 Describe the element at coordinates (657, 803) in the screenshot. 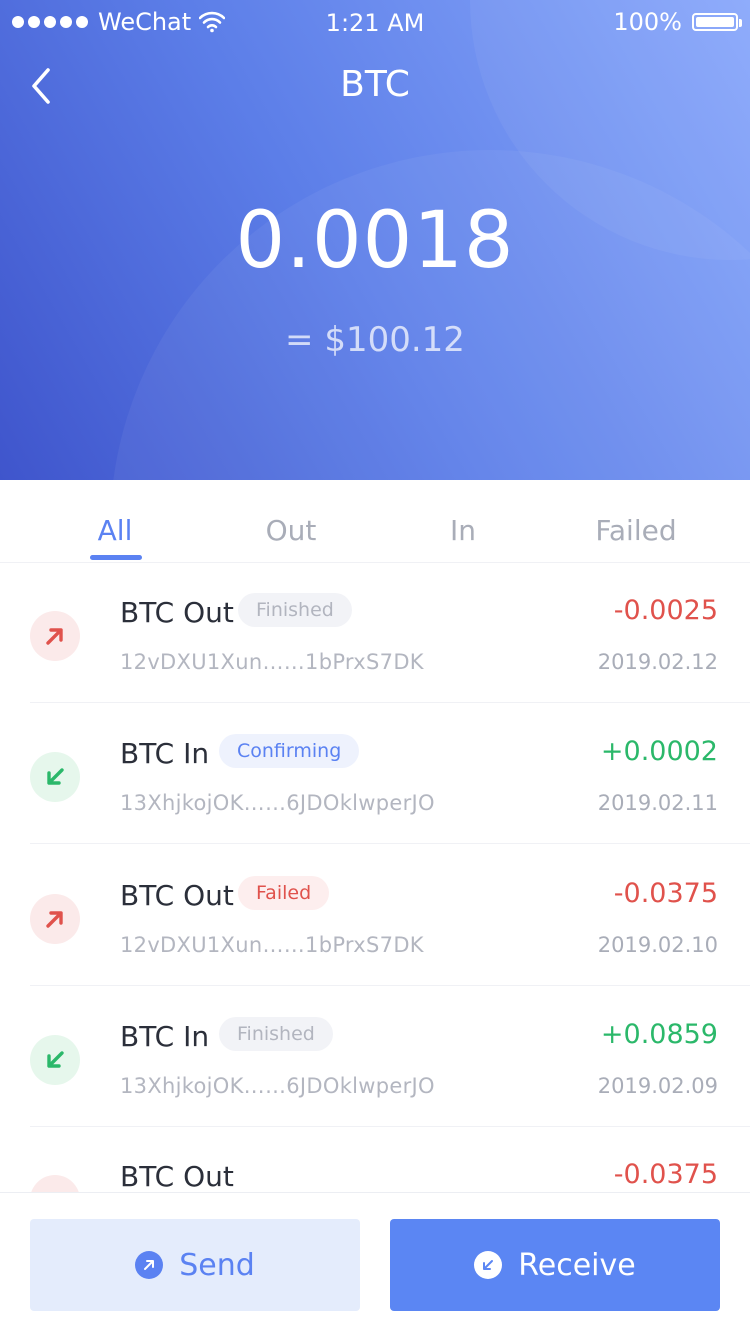

I see `transaction-date: 2019.02.11` at that location.